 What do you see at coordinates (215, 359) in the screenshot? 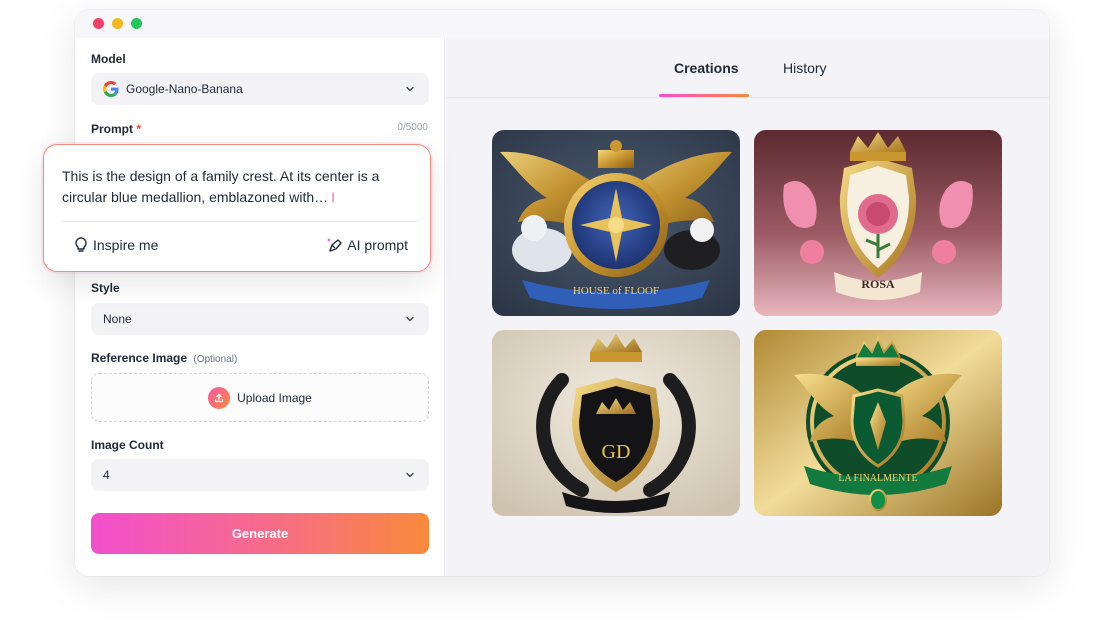
I see `optional-marker: (Optional)` at bounding box center [215, 359].